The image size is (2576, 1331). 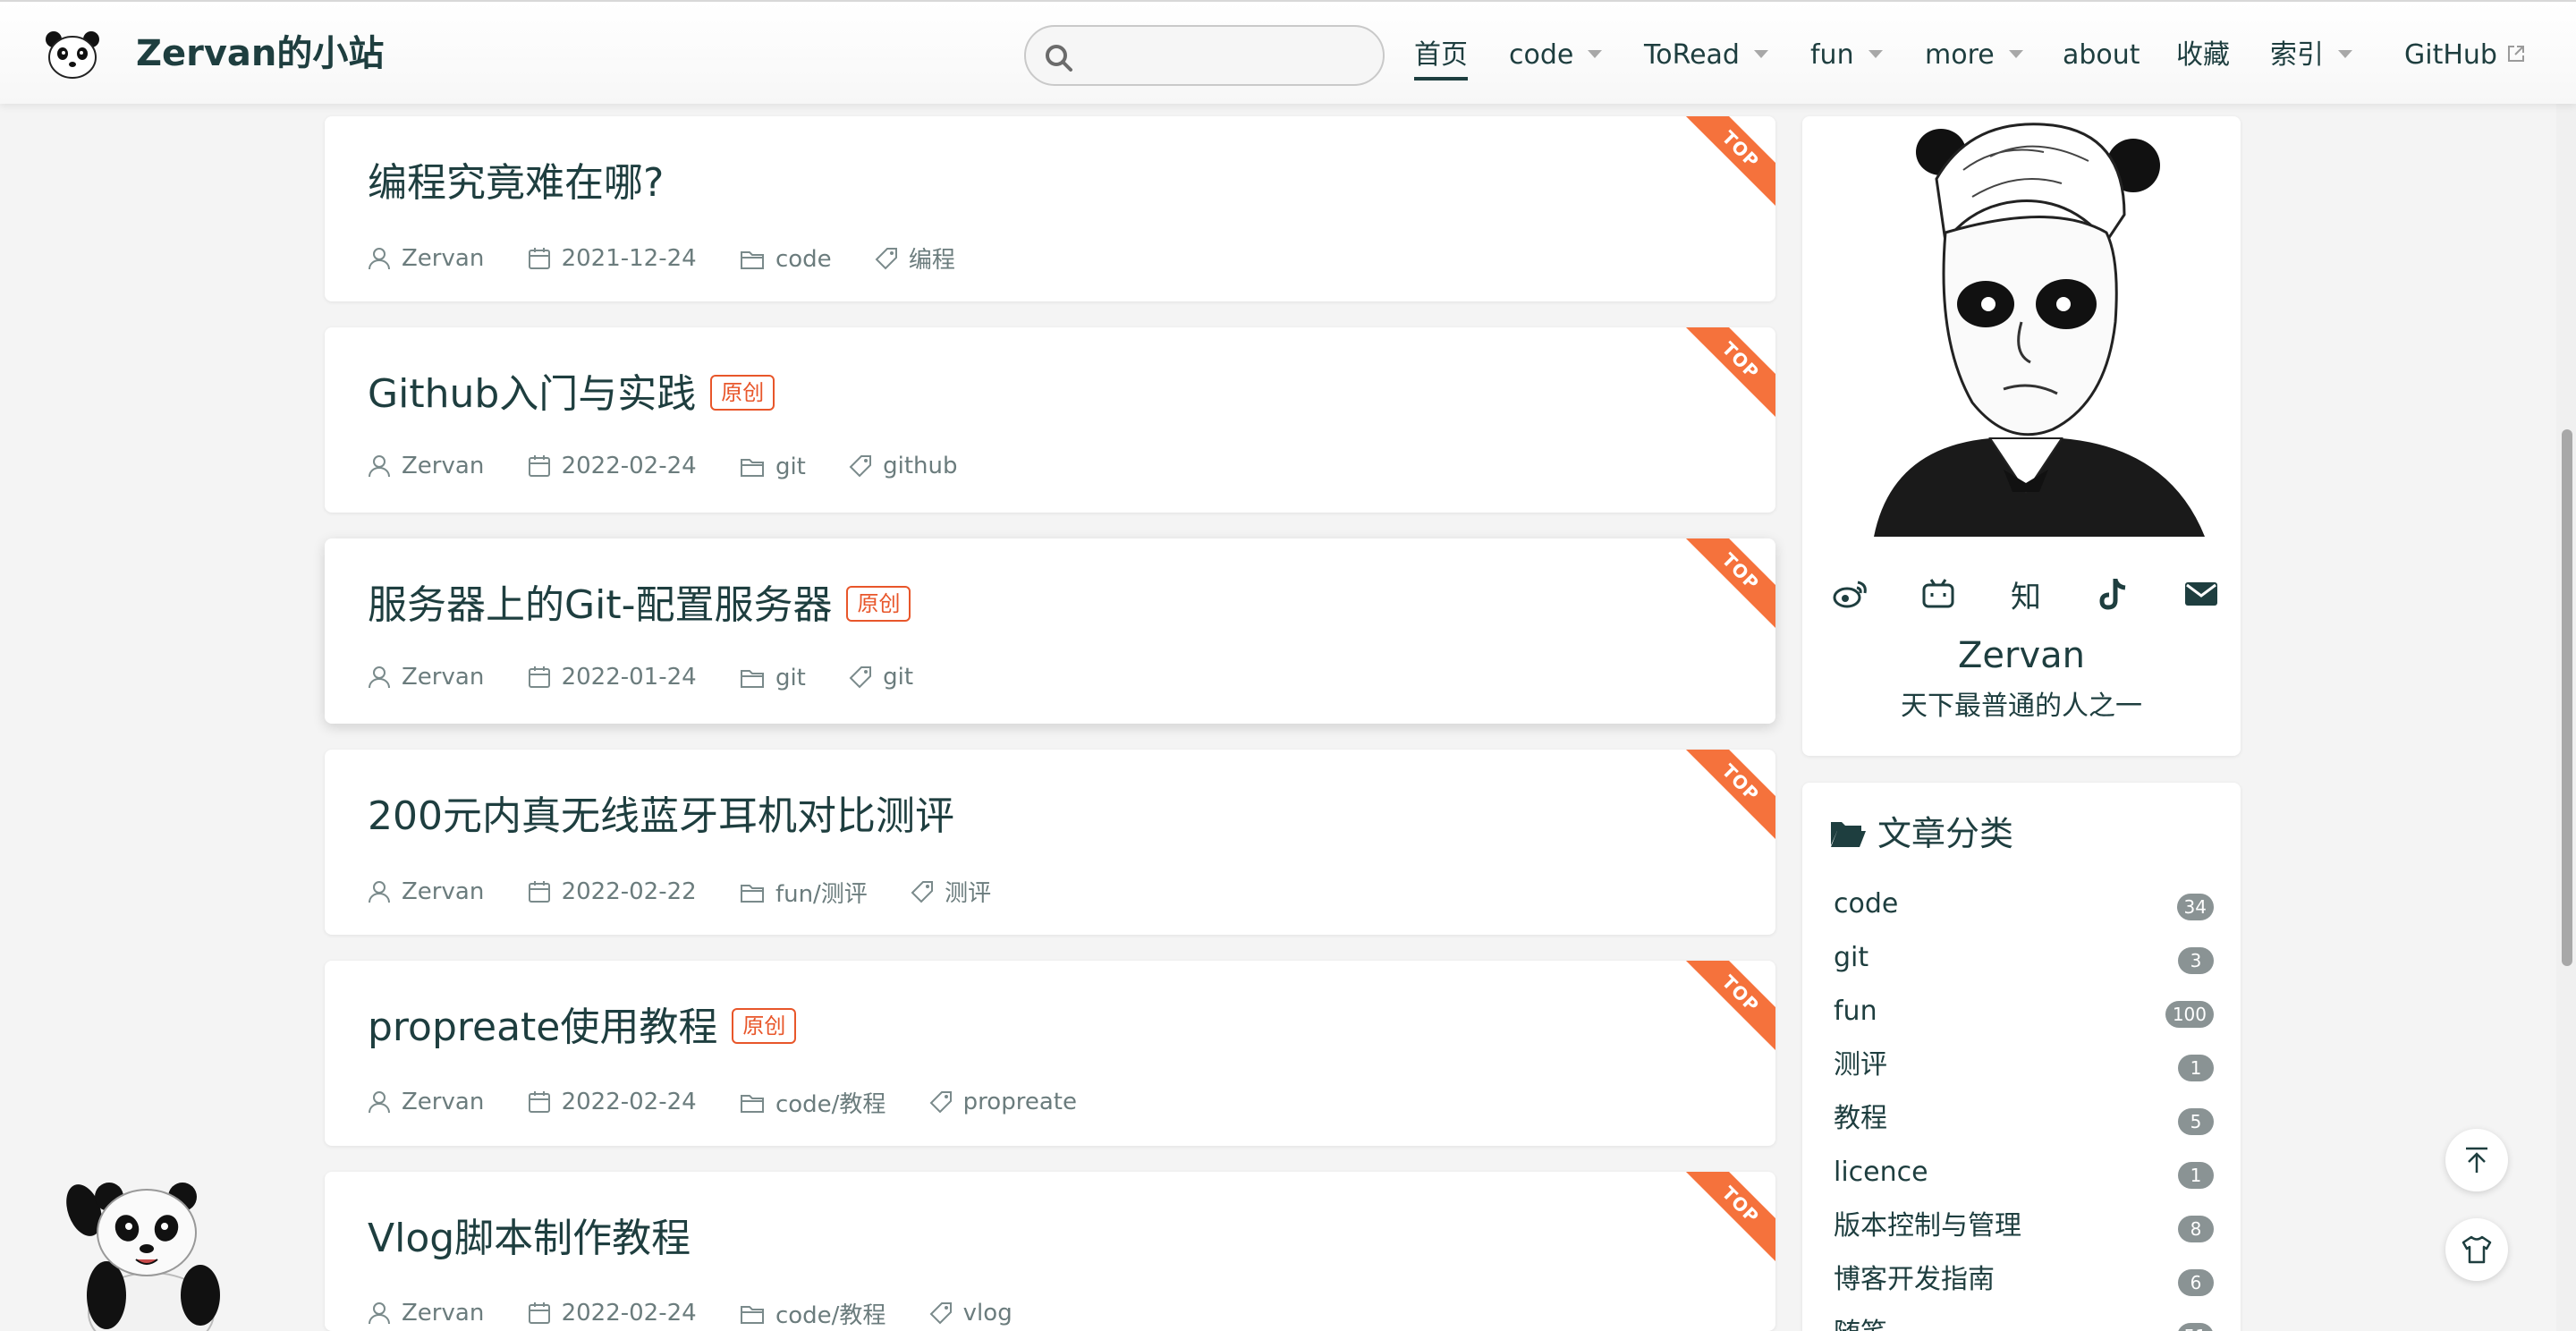 What do you see at coordinates (72, 55) in the screenshot?
I see `panda-logo-icon` at bounding box center [72, 55].